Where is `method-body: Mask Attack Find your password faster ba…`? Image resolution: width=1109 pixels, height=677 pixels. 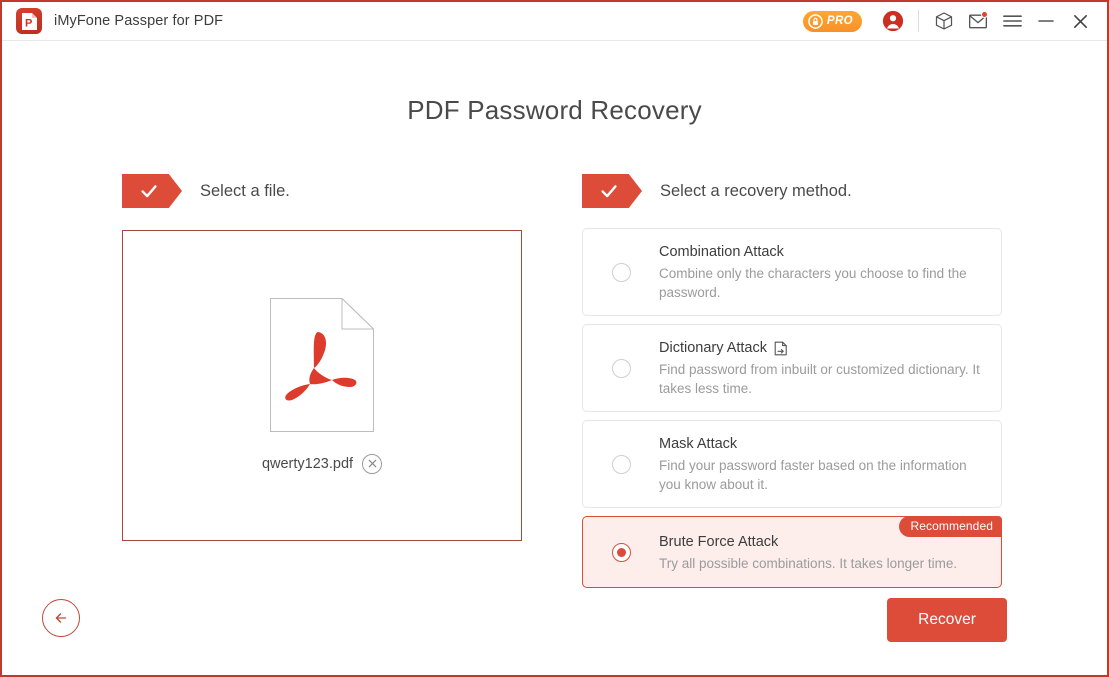 method-body: Mask Attack Find your password faster ba… is located at coordinates (823, 464).